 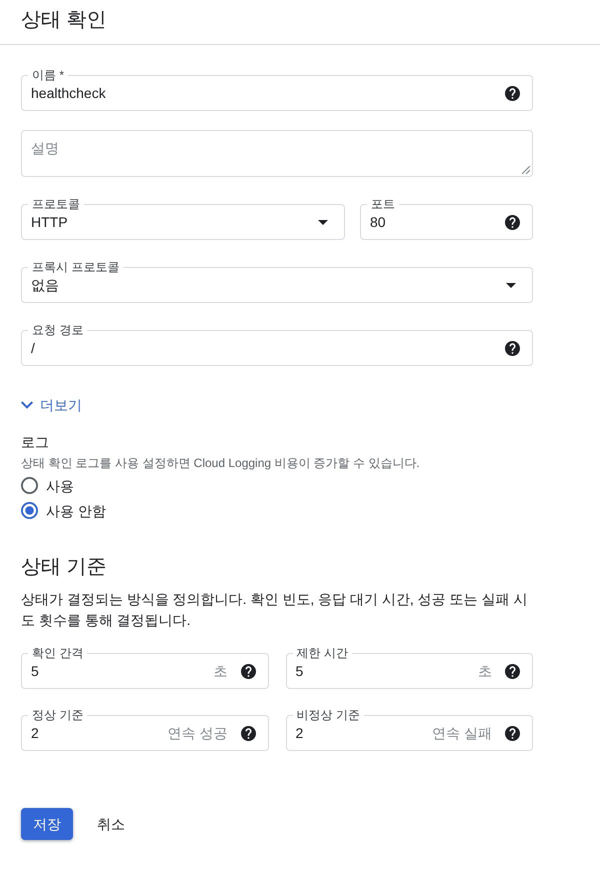 What do you see at coordinates (56, 204) in the screenshot?
I see `field-label: 프로토콜` at bounding box center [56, 204].